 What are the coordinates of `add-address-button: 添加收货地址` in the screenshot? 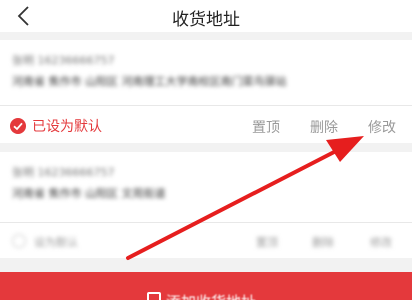 It's located at (206, 286).